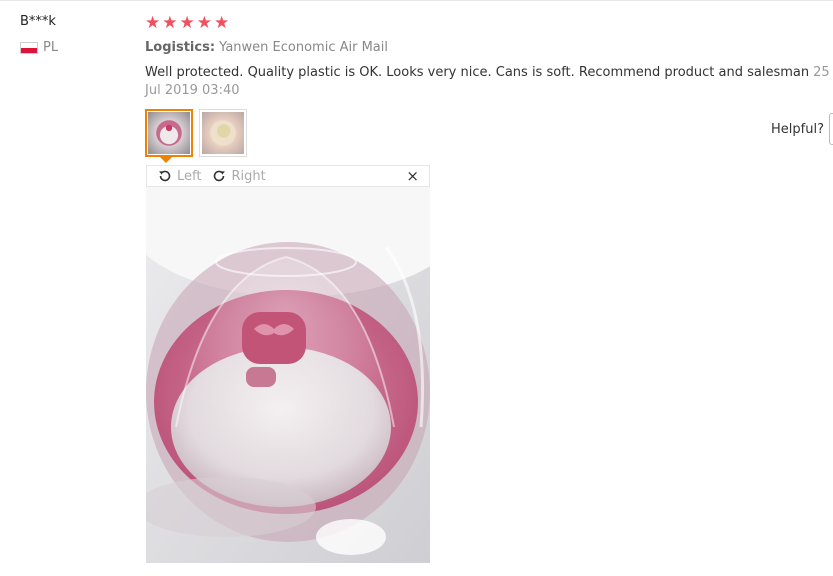  What do you see at coordinates (797, 129) in the screenshot?
I see `helpful-label: Helpful?` at bounding box center [797, 129].